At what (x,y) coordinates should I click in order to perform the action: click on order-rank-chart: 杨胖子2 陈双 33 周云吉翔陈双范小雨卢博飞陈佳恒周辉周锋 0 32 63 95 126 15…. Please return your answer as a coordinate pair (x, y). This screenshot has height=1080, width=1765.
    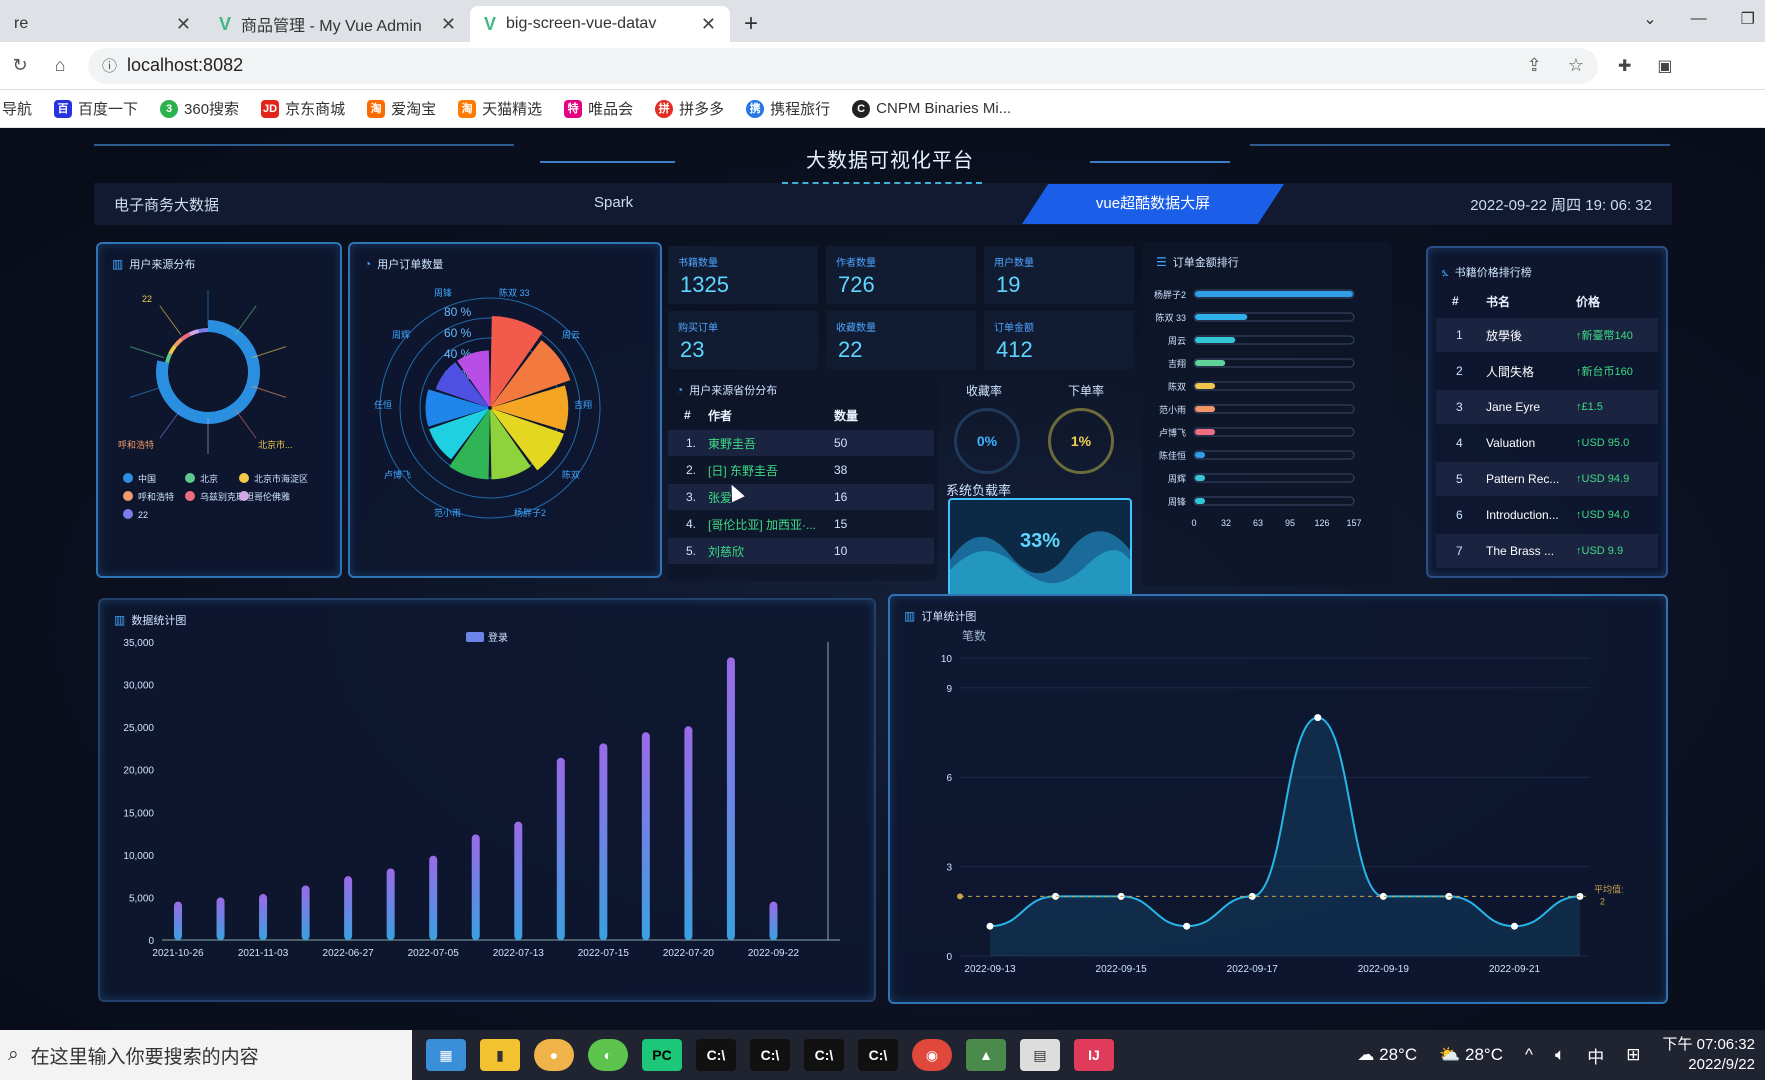
    Looking at the image, I should click on (1258, 408).